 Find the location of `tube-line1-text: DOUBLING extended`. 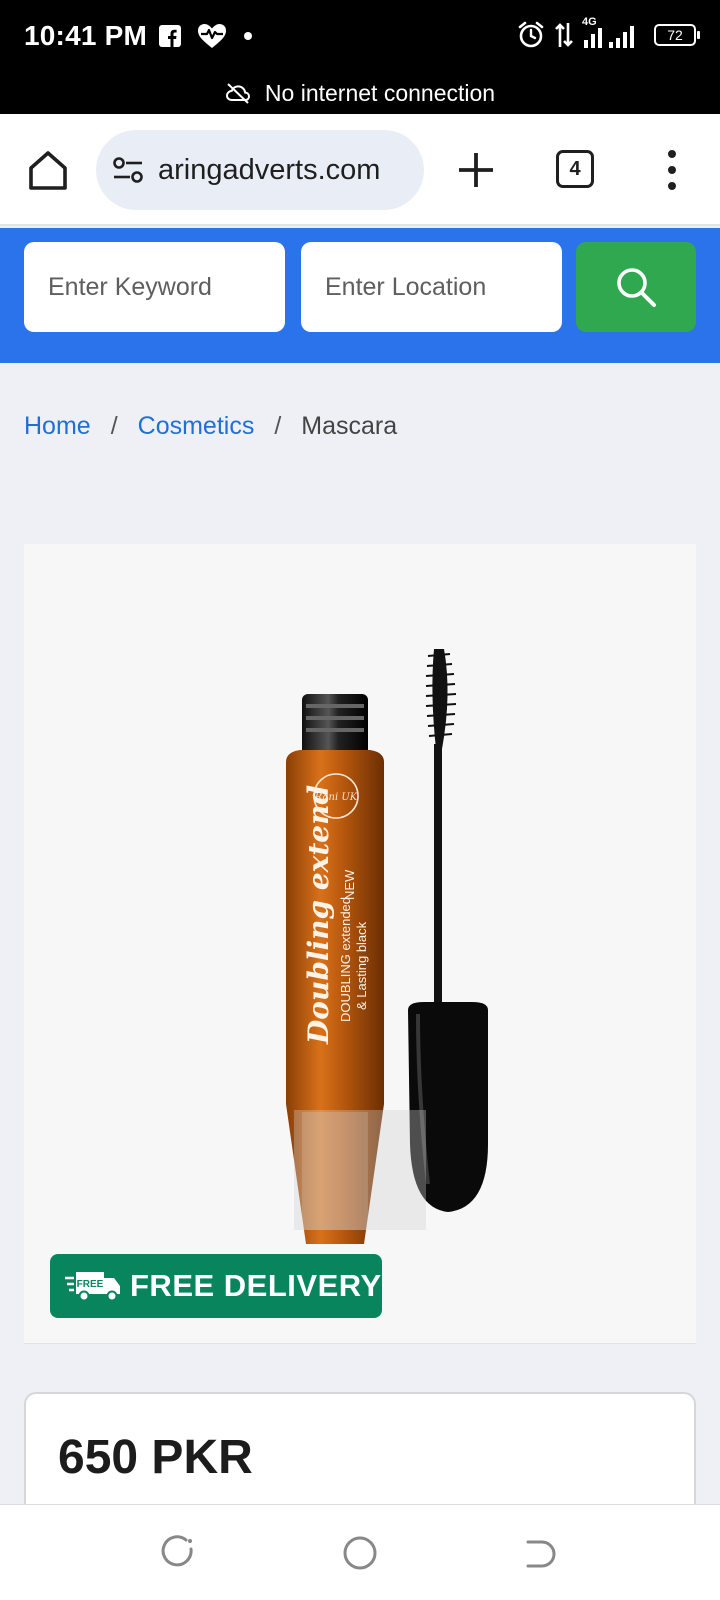

tube-line1-text: DOUBLING extended is located at coordinates (345, 959).